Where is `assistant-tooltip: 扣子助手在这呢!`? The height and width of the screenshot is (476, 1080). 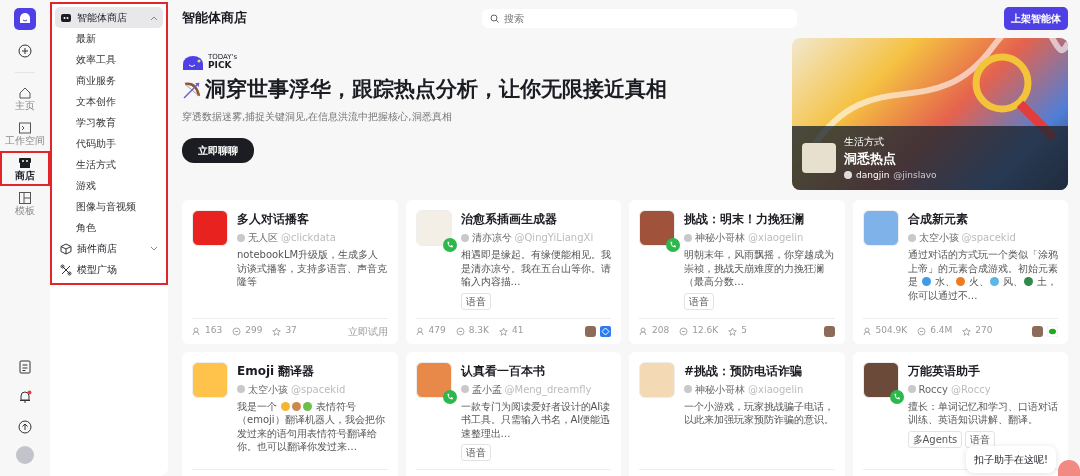 assistant-tooltip: 扣子助手在这呢! is located at coordinates (1011, 459).